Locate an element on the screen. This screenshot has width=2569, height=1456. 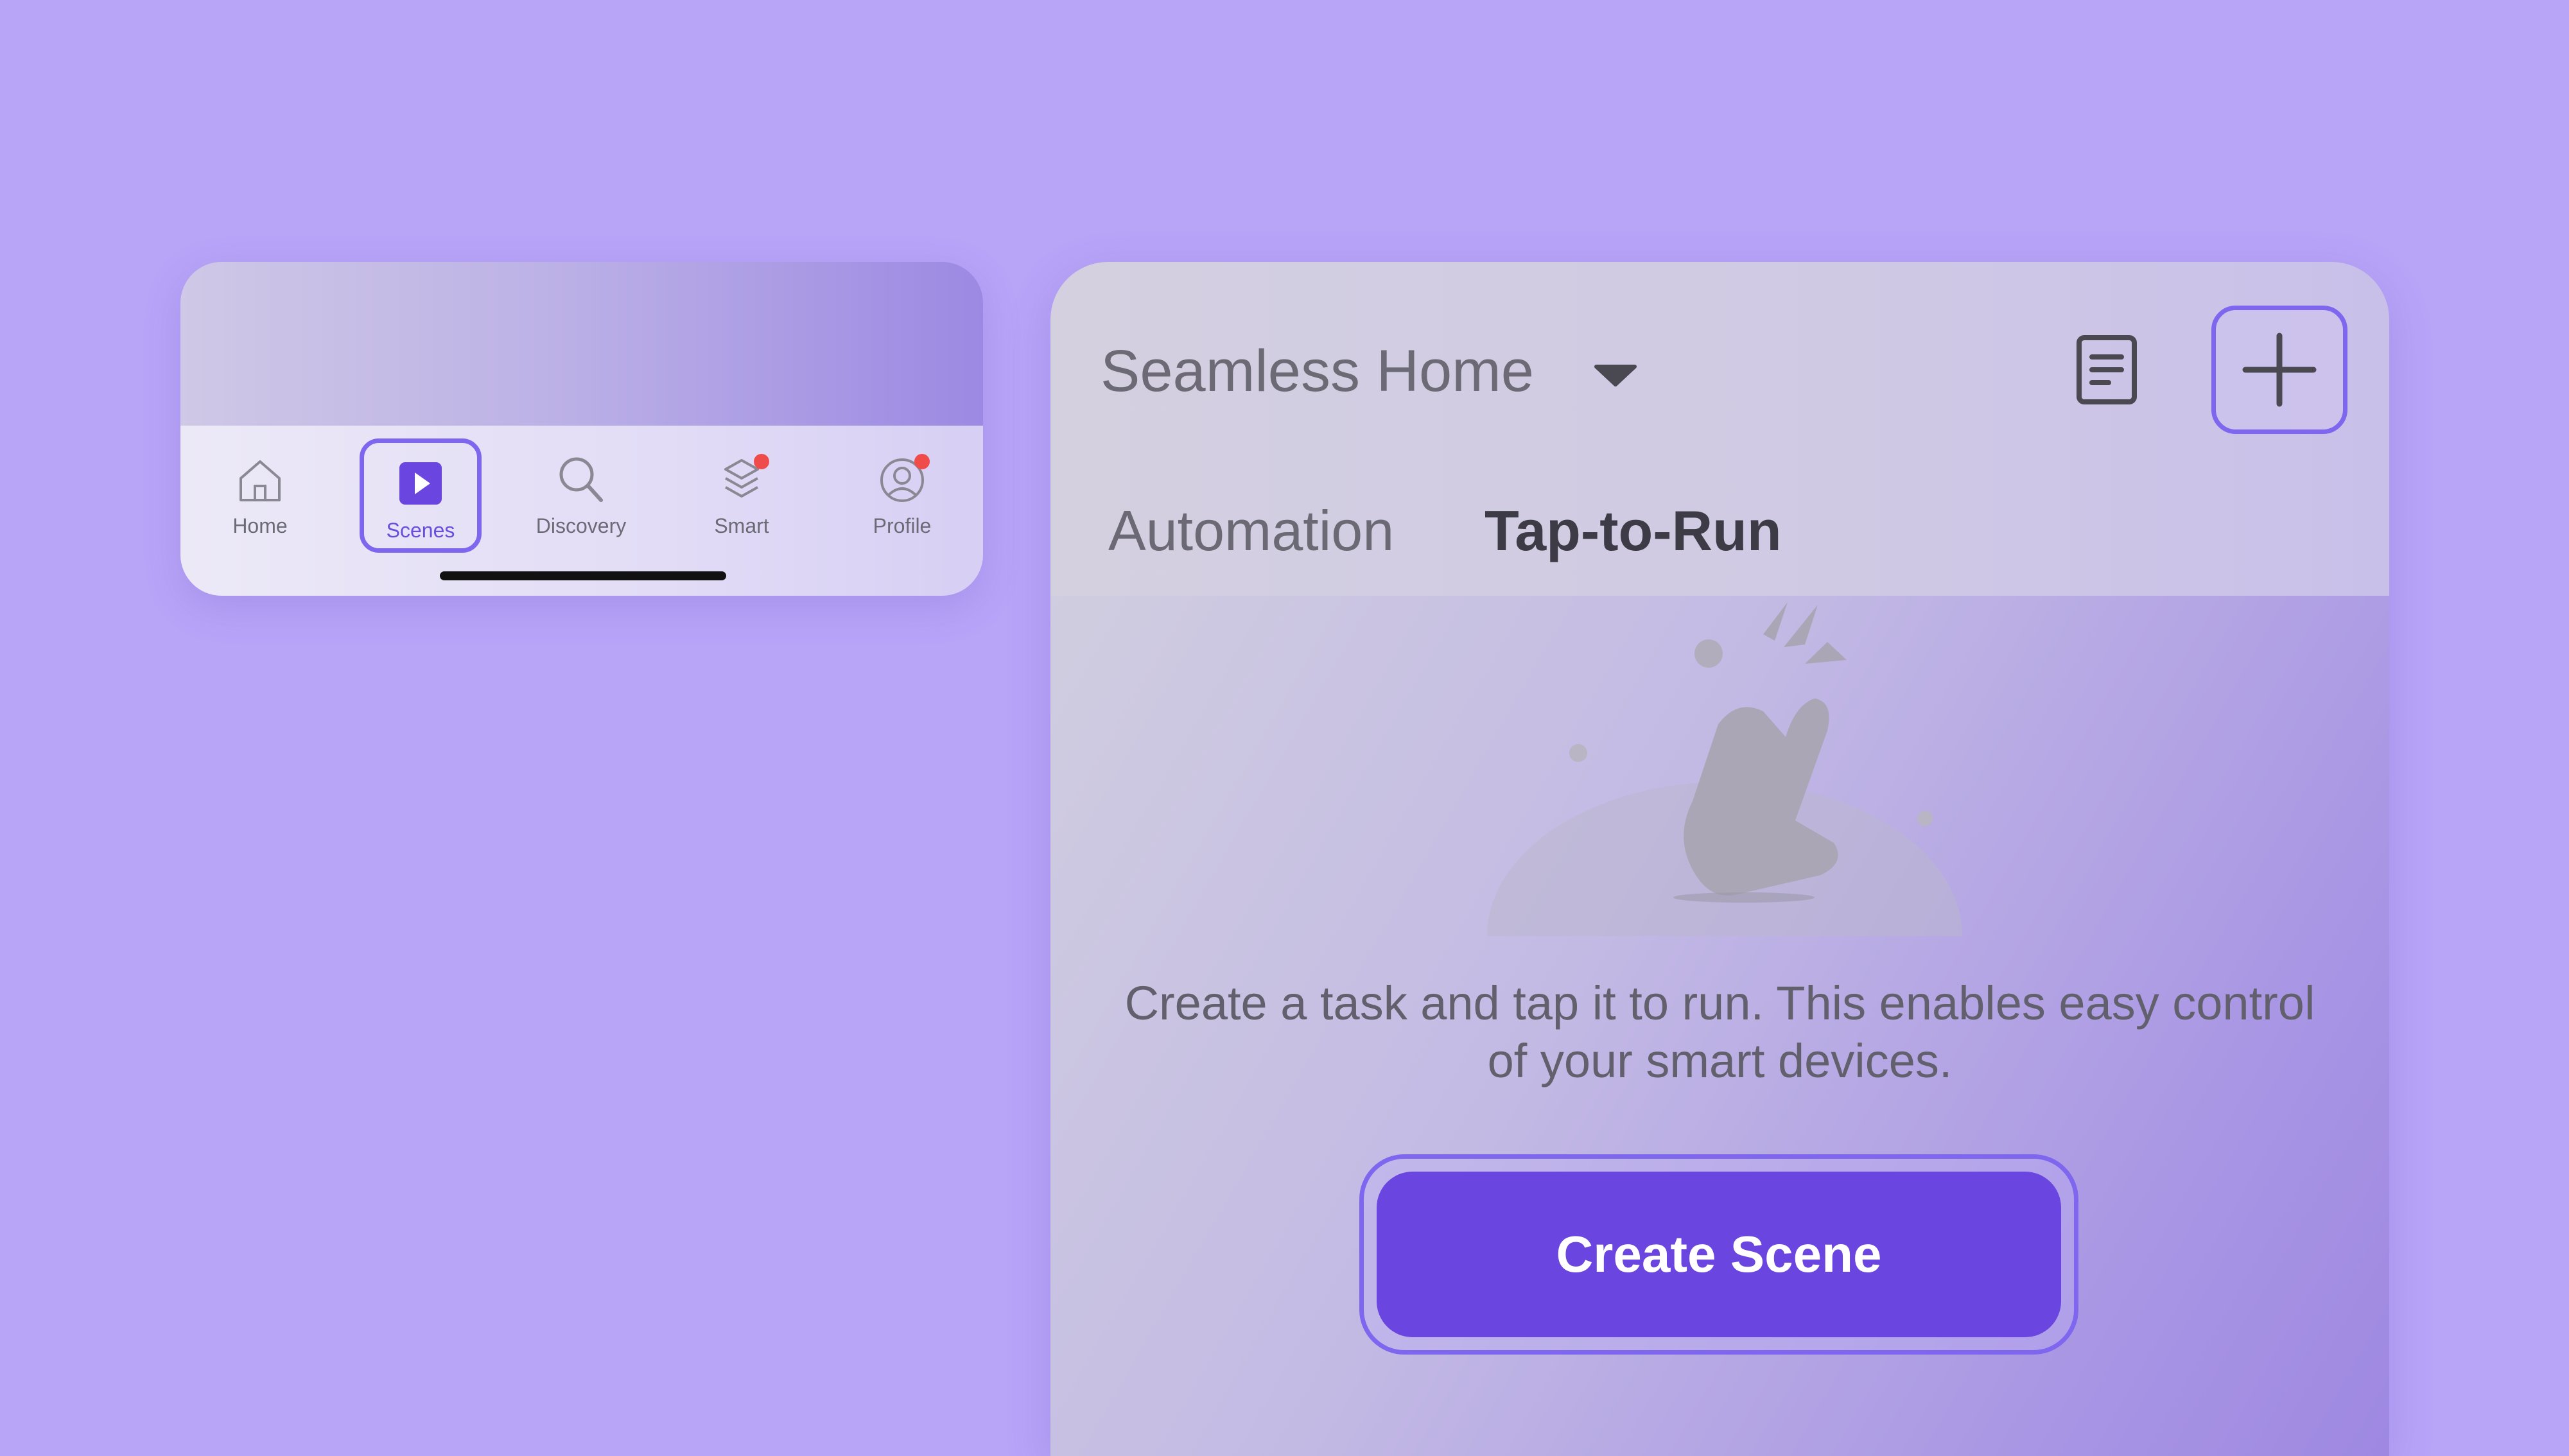
tab-scenes-label: Scenes is located at coordinates (420, 530).